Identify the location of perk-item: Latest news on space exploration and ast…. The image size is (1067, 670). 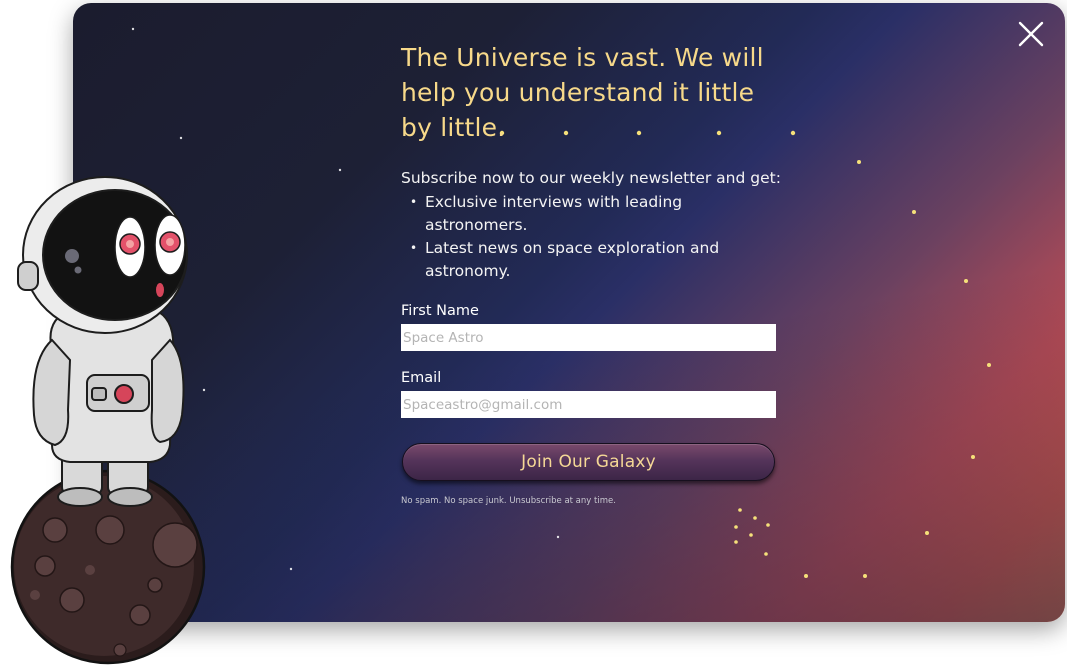
(561, 260).